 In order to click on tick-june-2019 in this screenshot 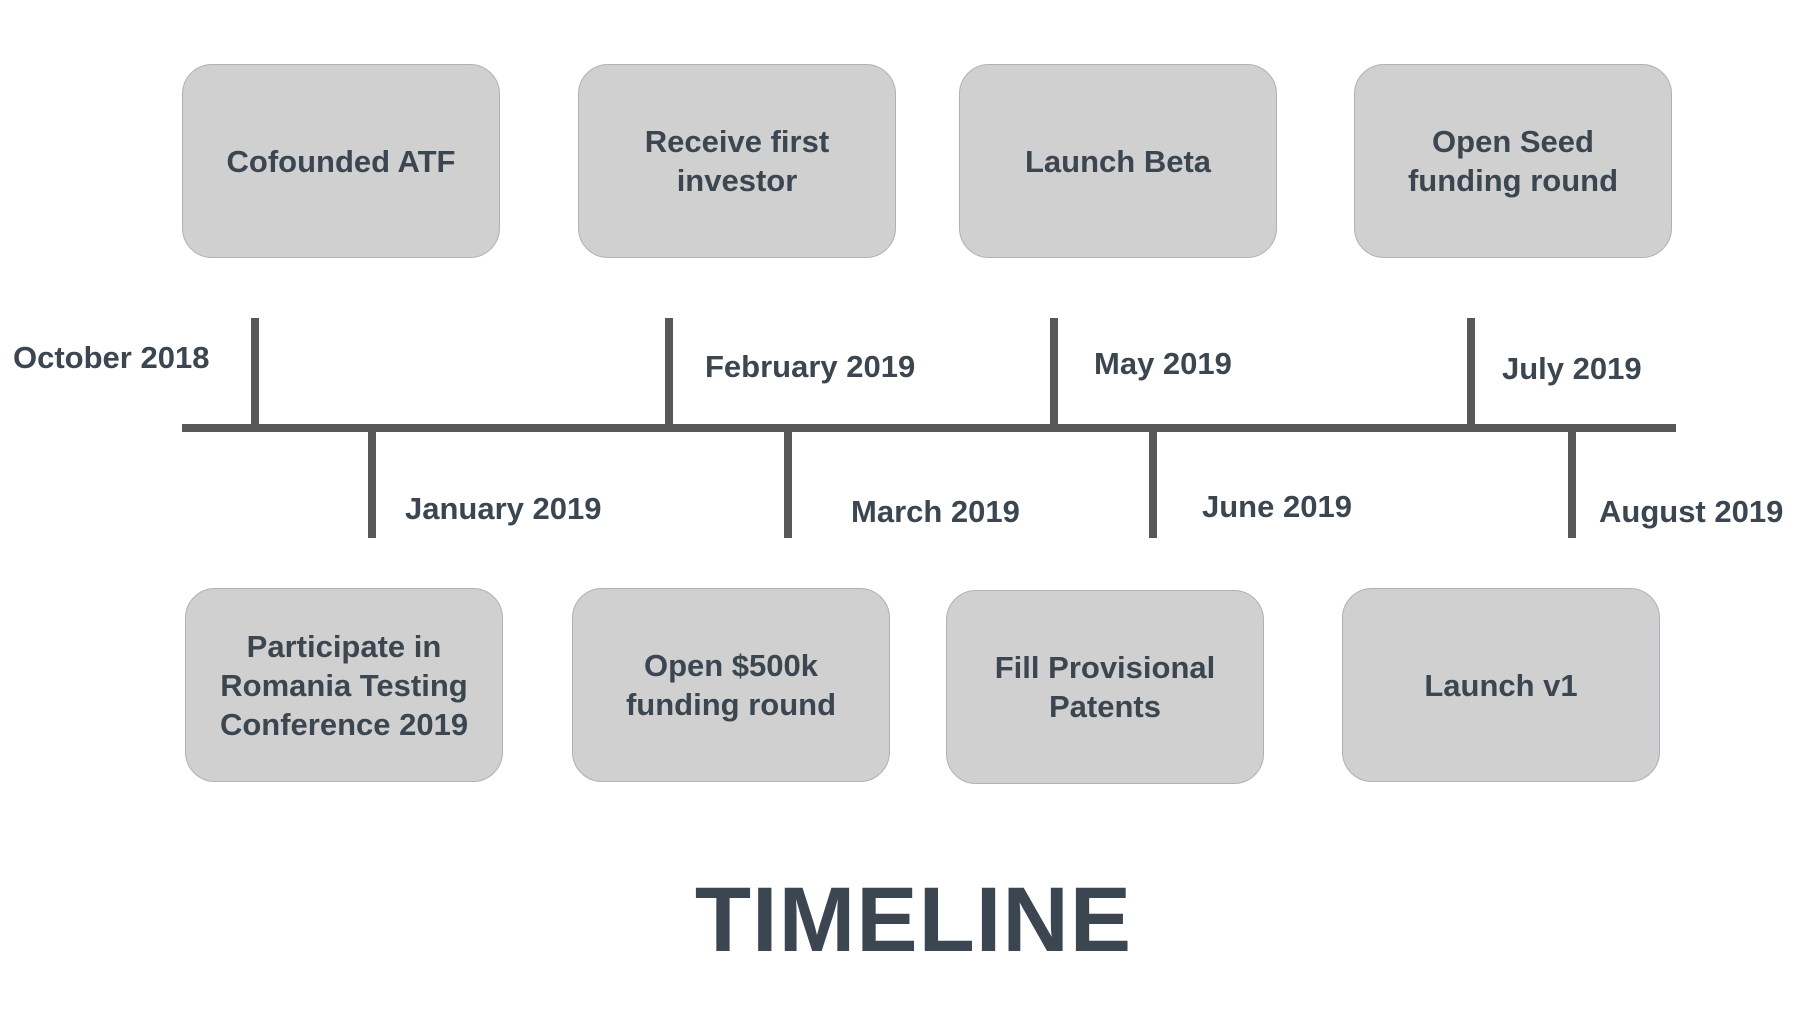, I will do `click(1153, 485)`.